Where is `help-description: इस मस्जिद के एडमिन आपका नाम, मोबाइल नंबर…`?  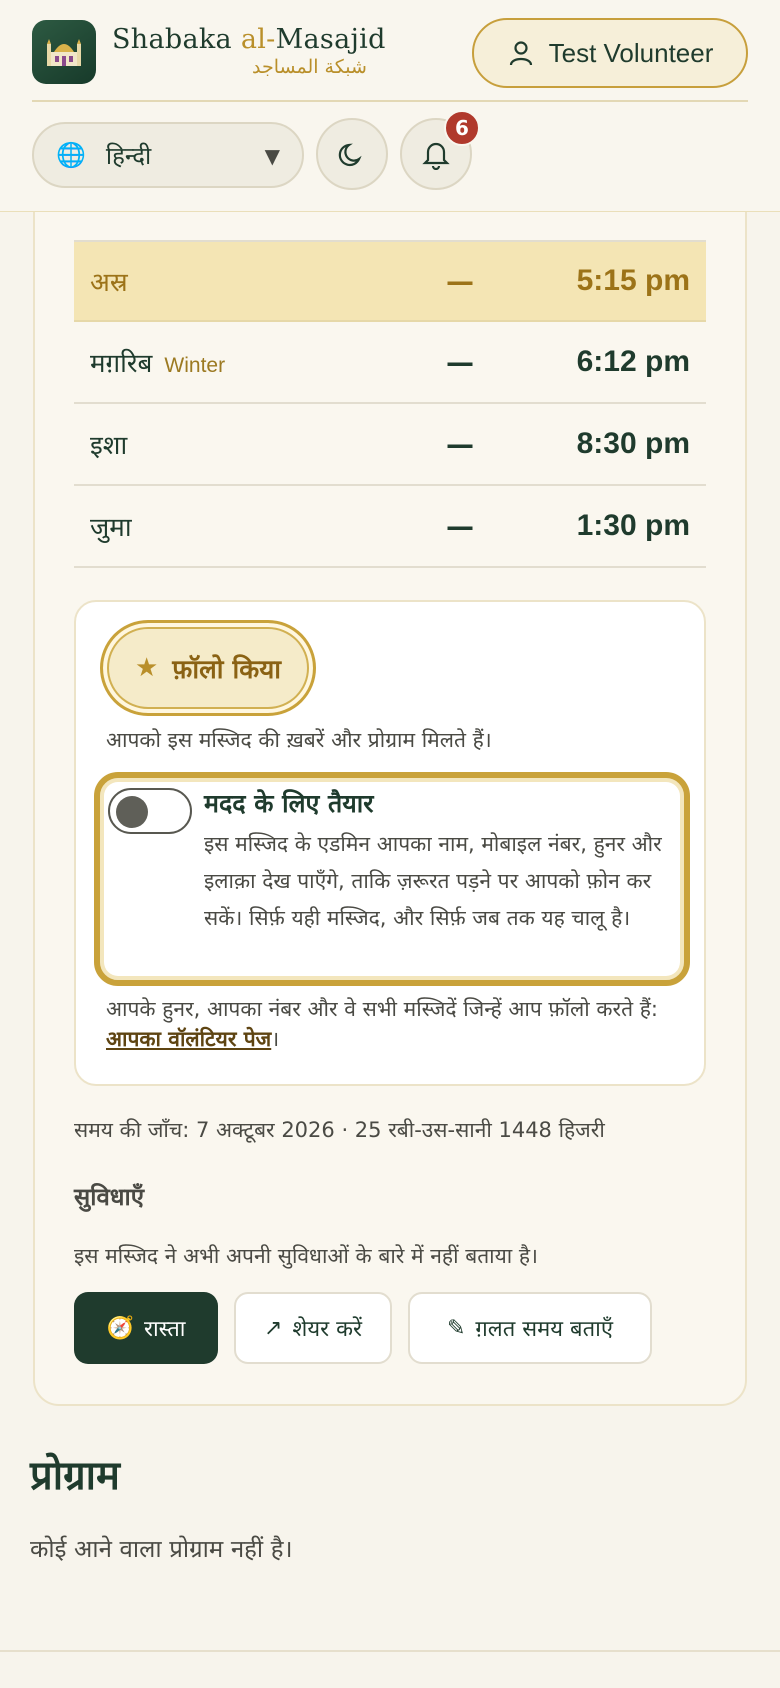
help-description: इस मस्जिद के एडमिन आपका नाम, मोबाइल नंबर… is located at coordinates (433, 881).